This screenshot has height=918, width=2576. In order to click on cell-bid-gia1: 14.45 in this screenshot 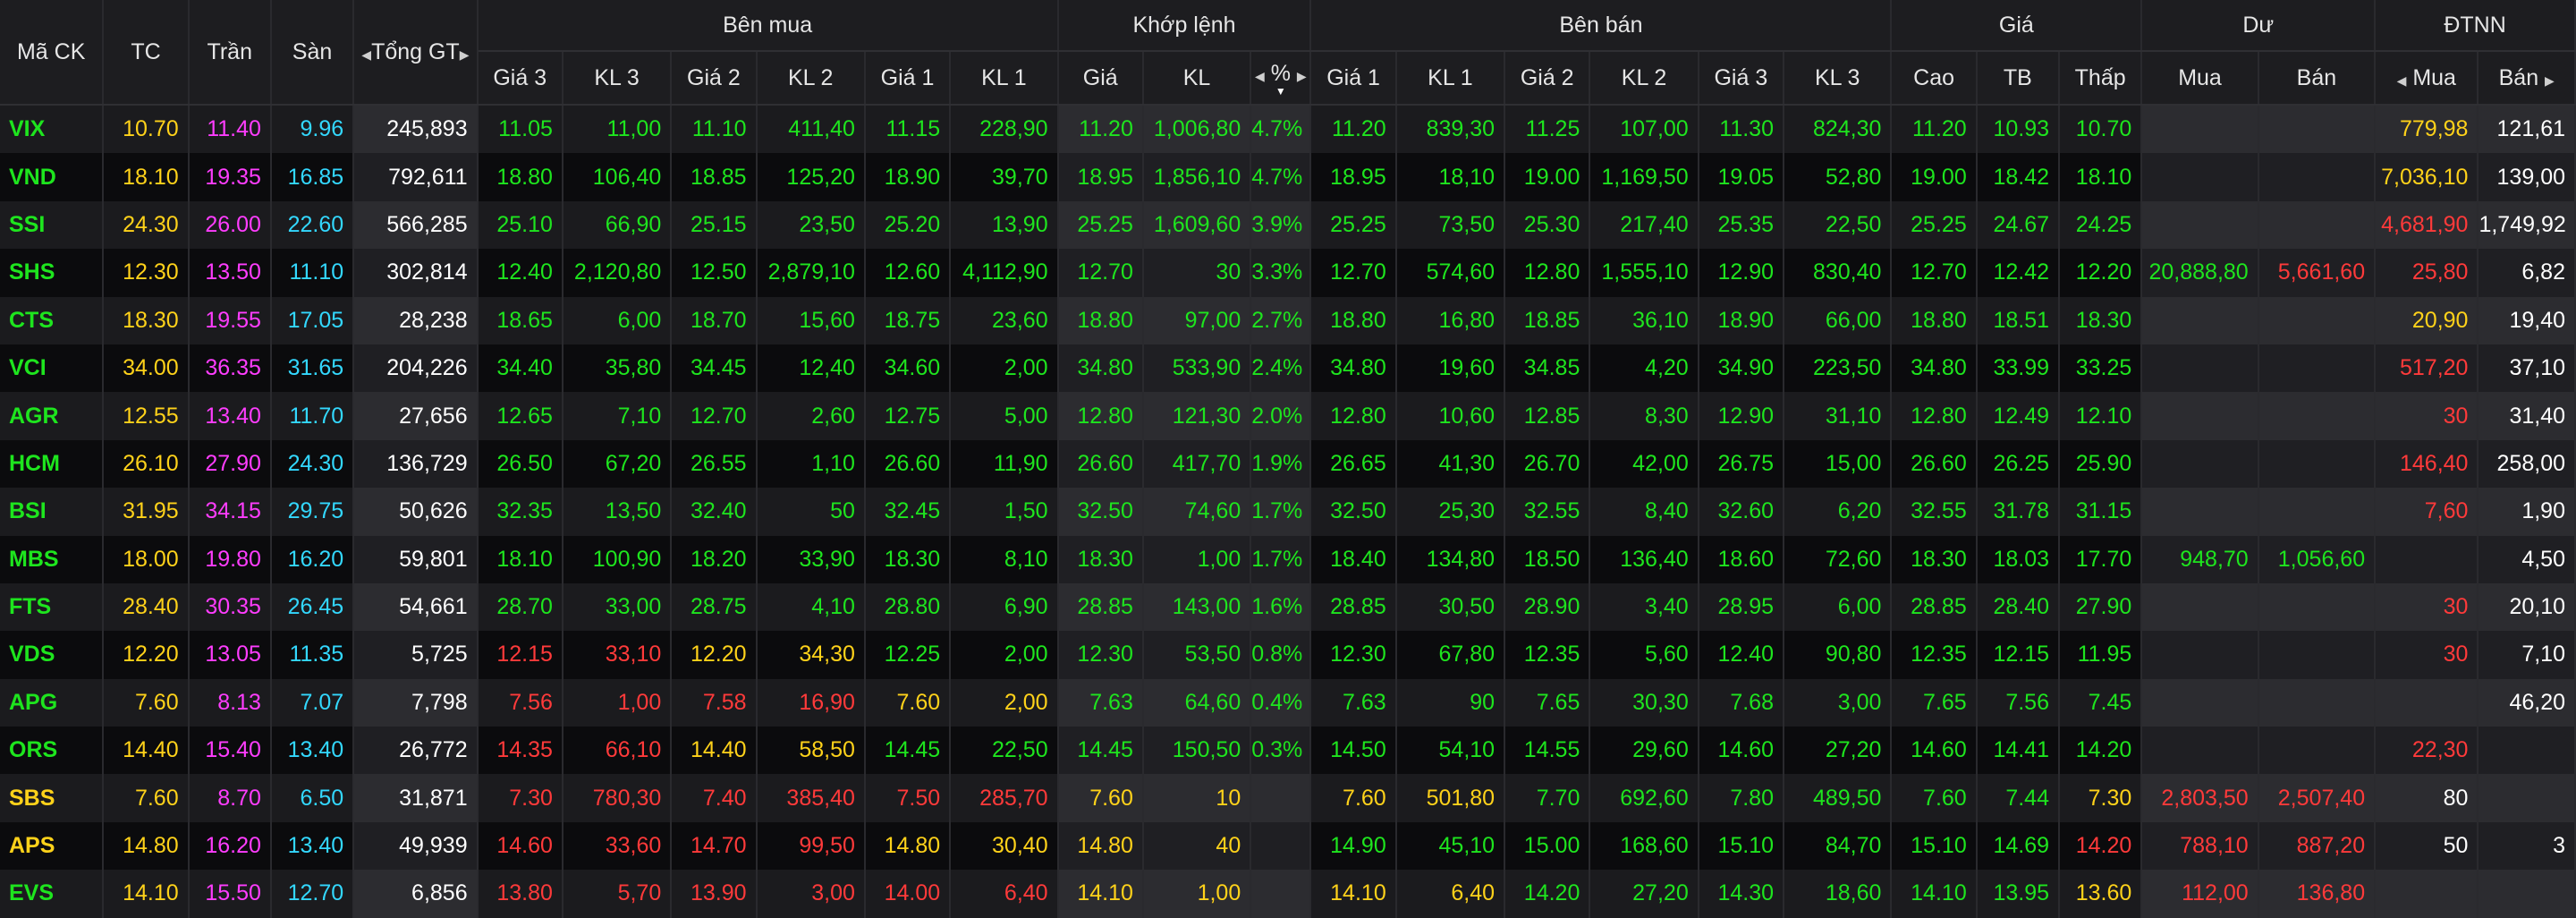, I will do `click(908, 751)`.